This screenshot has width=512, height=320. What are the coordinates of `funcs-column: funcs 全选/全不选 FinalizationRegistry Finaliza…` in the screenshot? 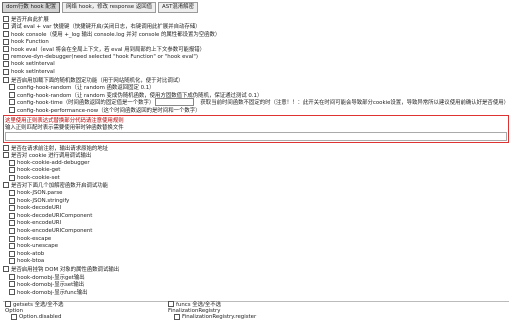 It's located at (212, 310).